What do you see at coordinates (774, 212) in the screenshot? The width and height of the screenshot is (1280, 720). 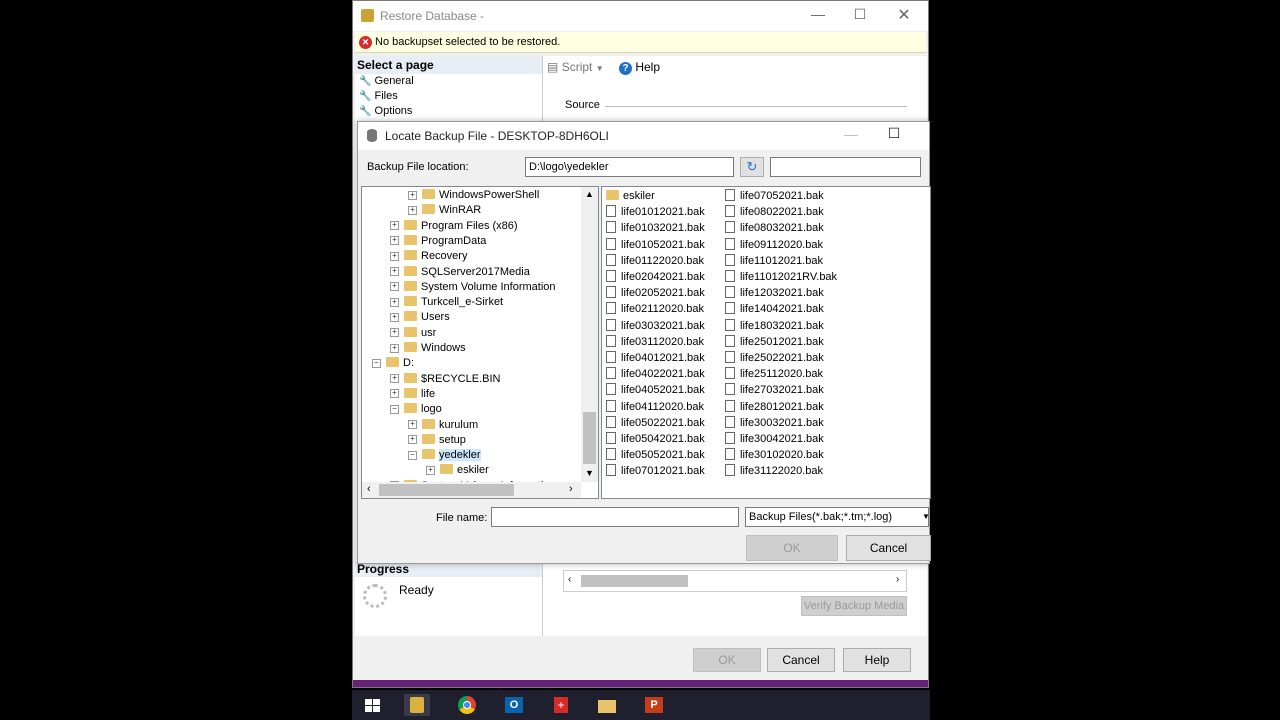 I see `file-item: life08022021.bak` at bounding box center [774, 212].